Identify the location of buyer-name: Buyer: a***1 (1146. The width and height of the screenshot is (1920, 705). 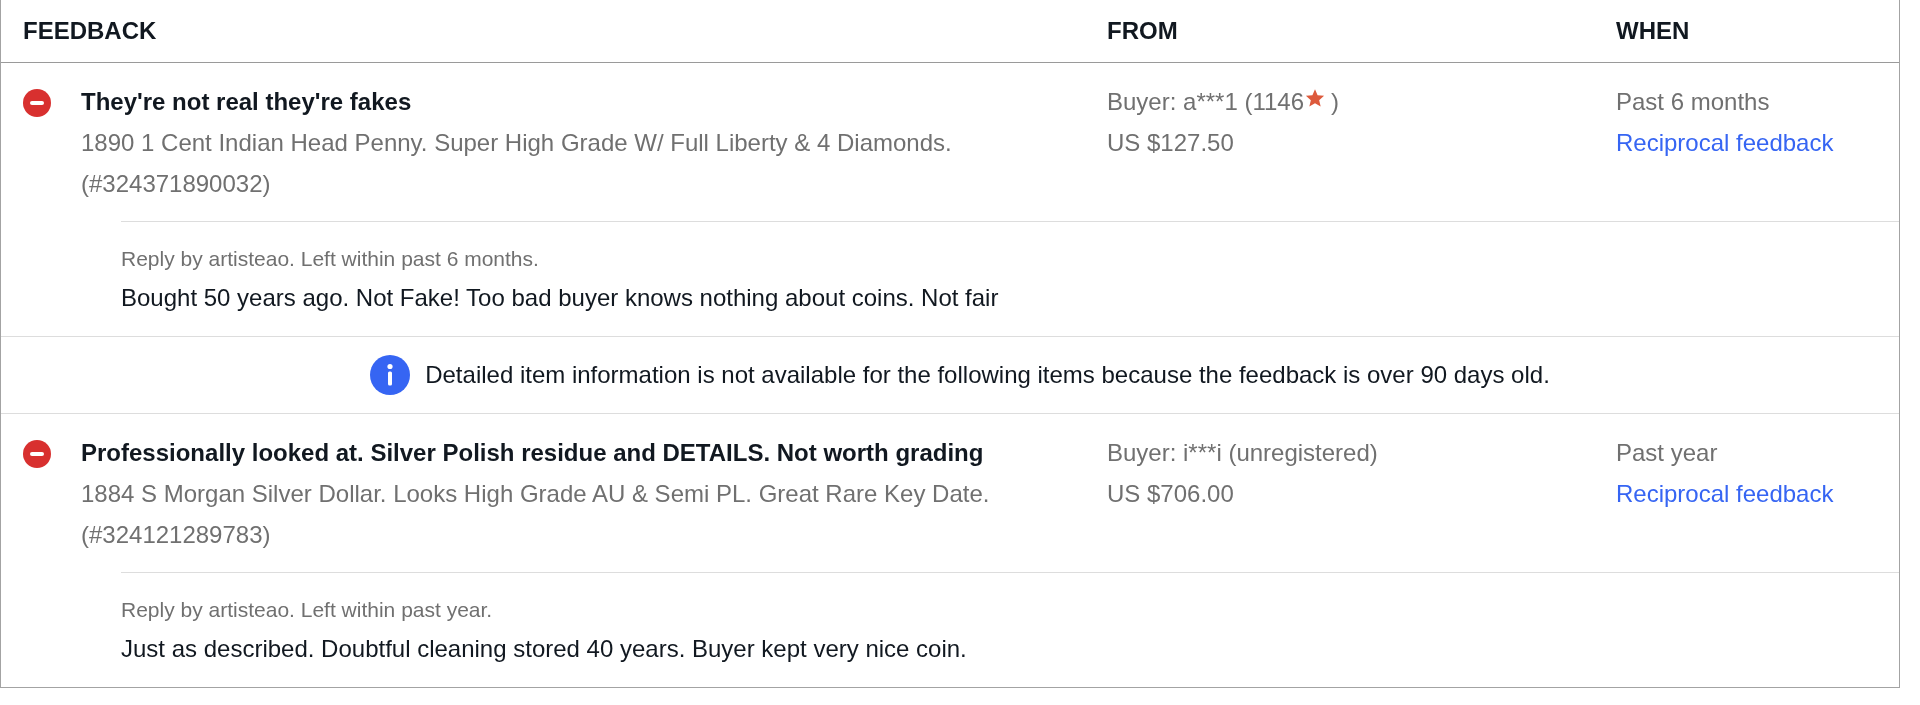
(1205, 101).